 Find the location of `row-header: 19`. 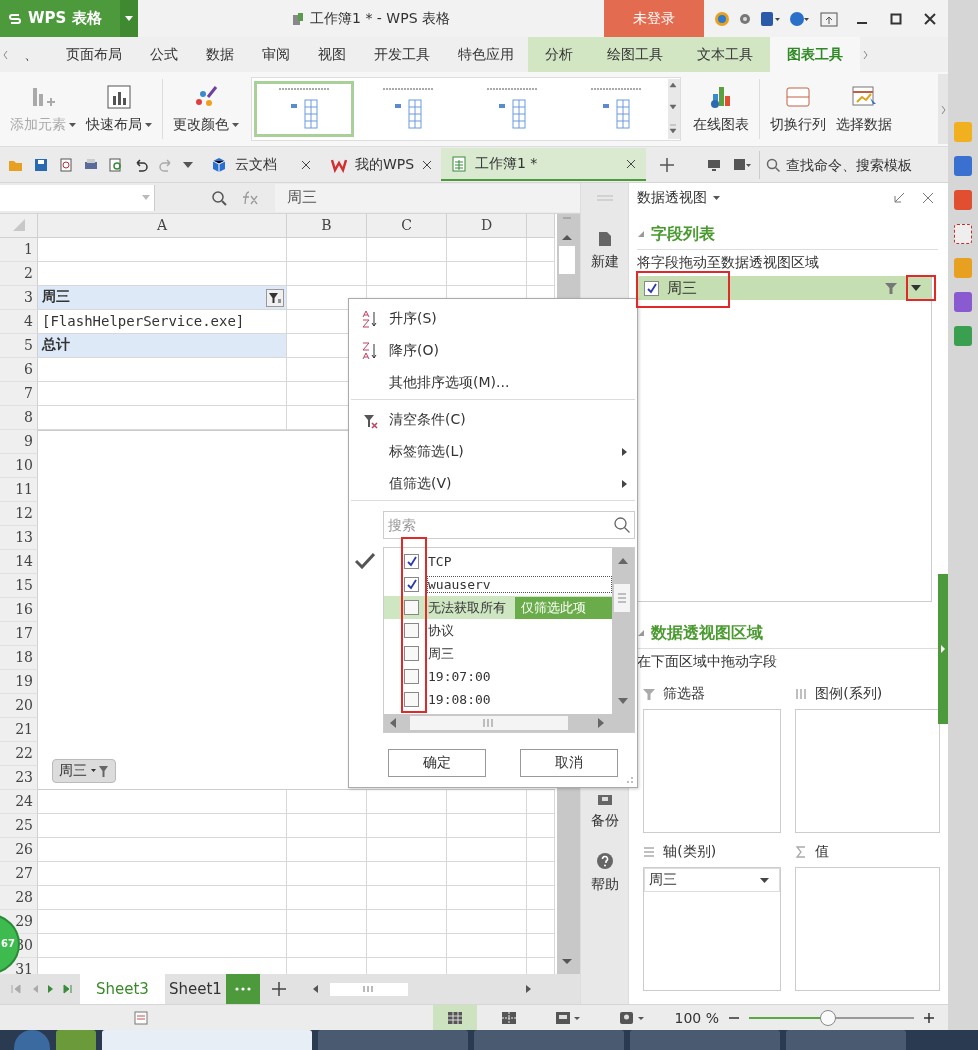

row-header: 19 is located at coordinates (19, 681).